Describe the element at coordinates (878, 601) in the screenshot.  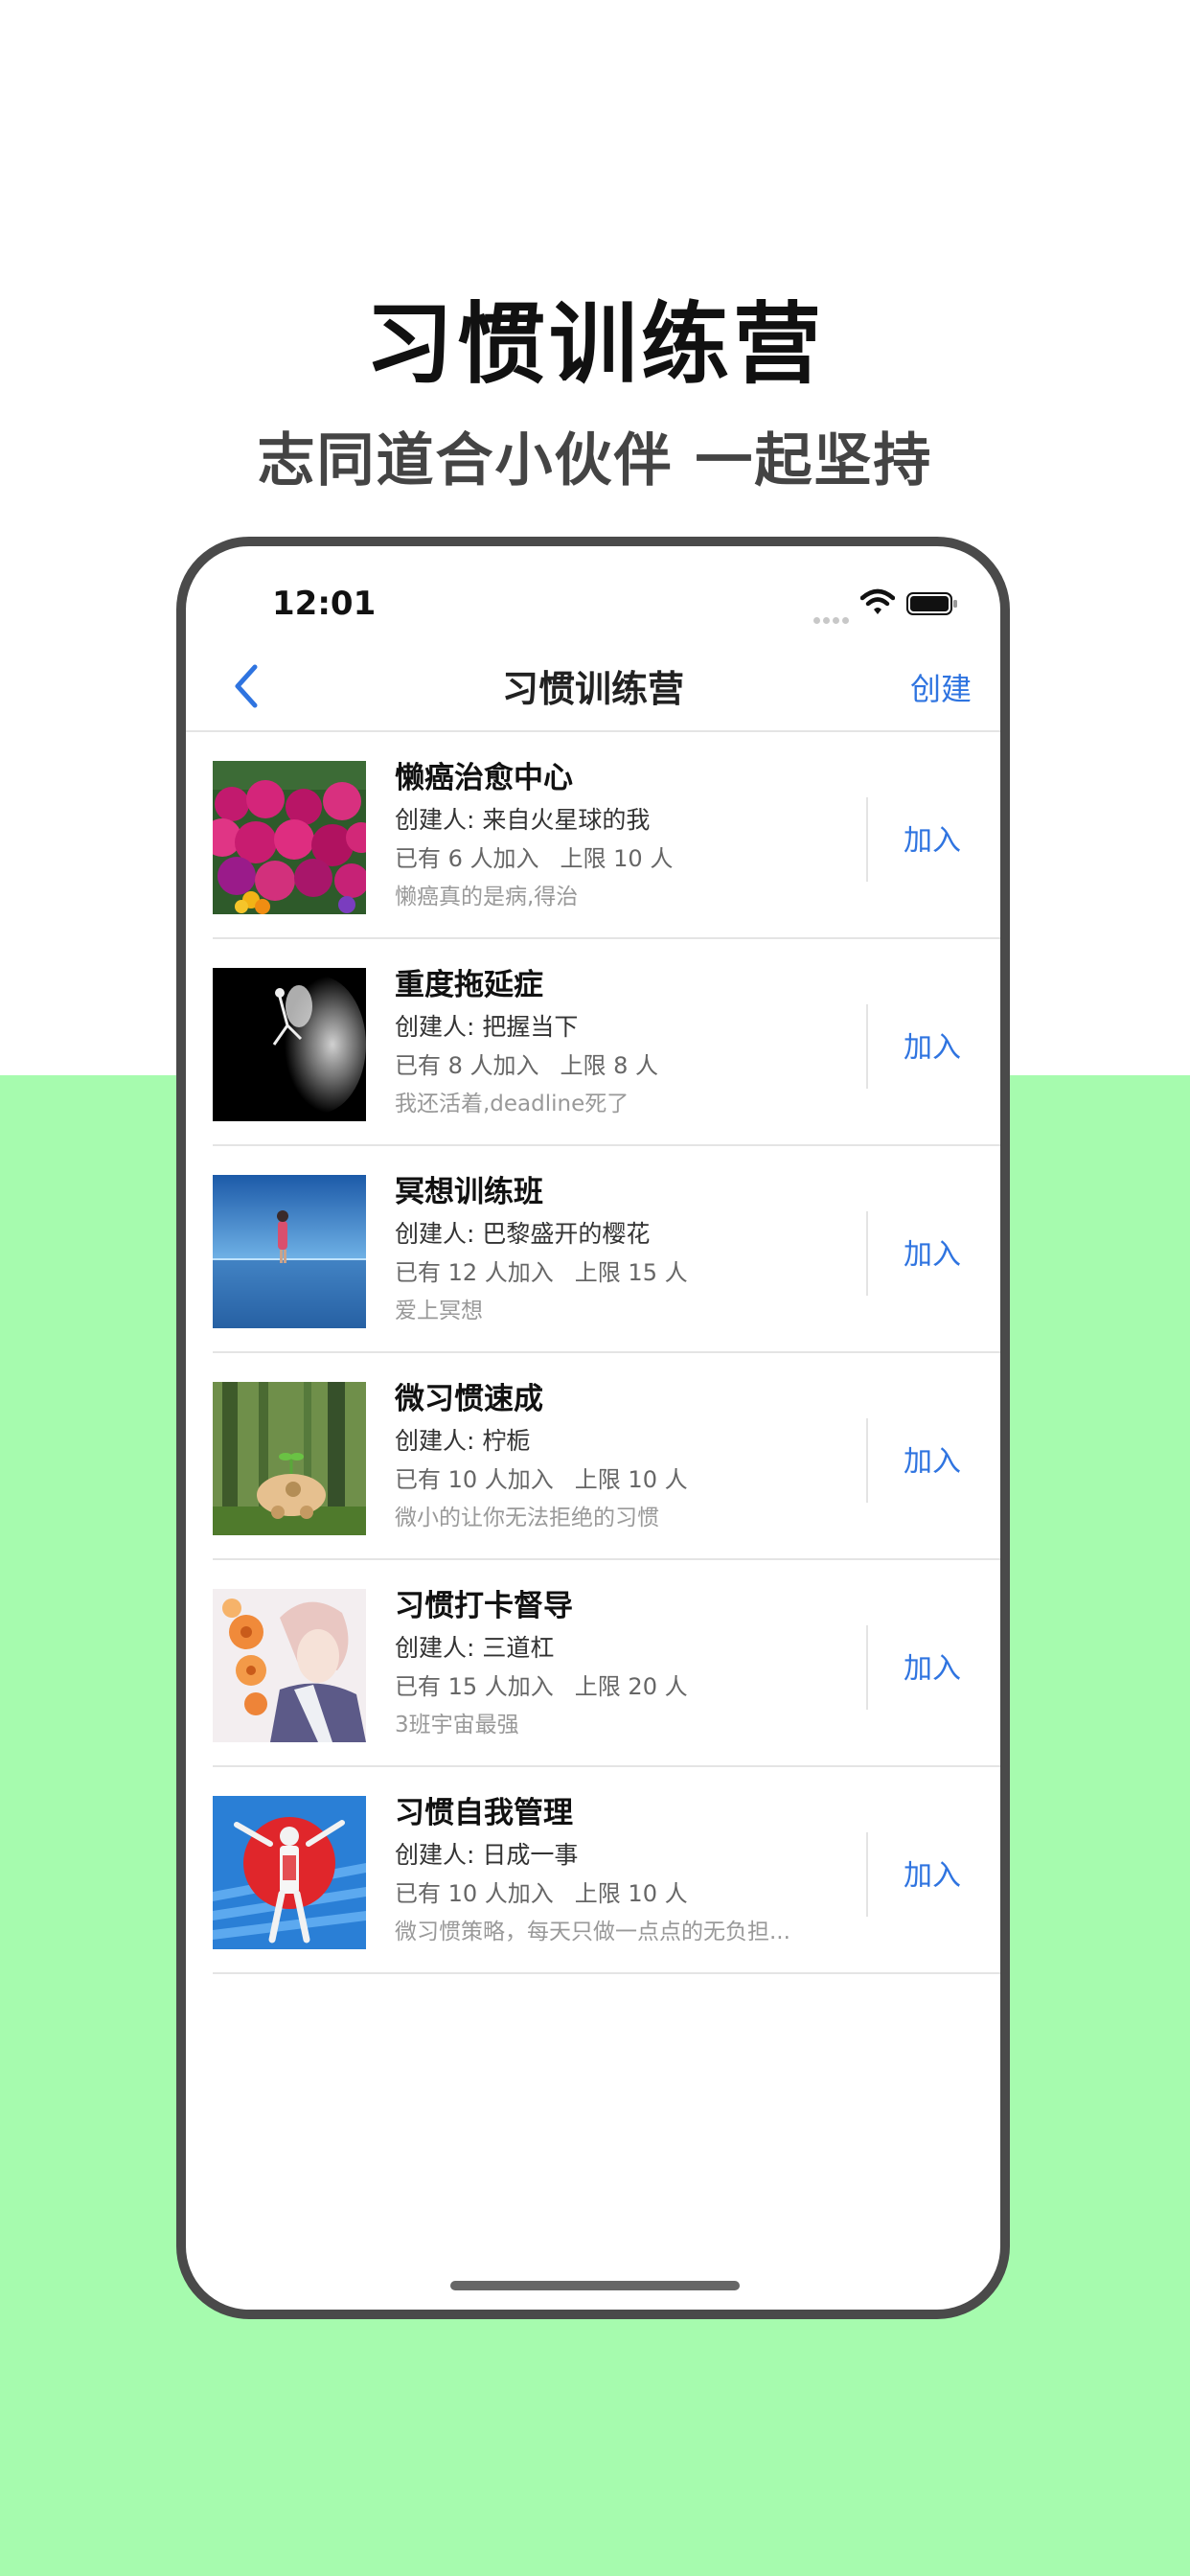
I see `wifi-icon` at that location.